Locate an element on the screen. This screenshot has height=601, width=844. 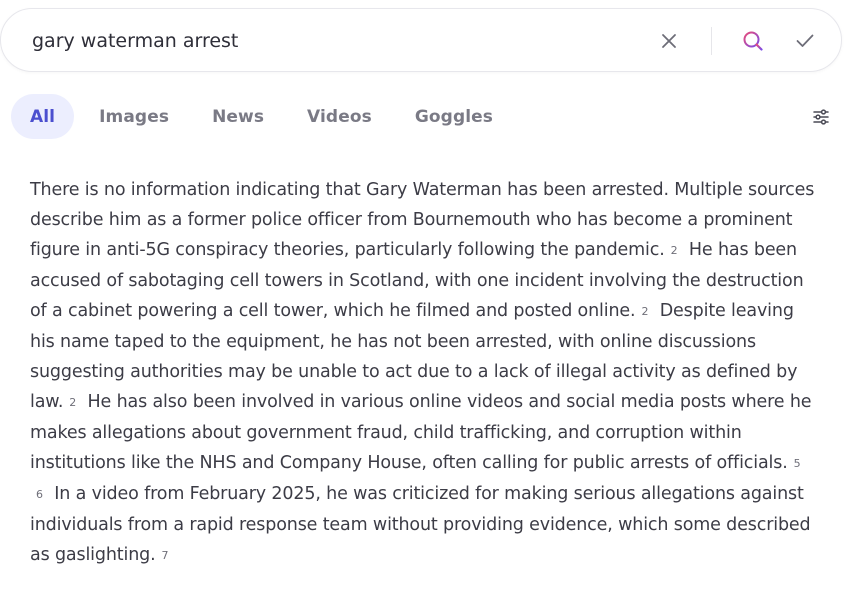
clear-button is located at coordinates (669, 41).